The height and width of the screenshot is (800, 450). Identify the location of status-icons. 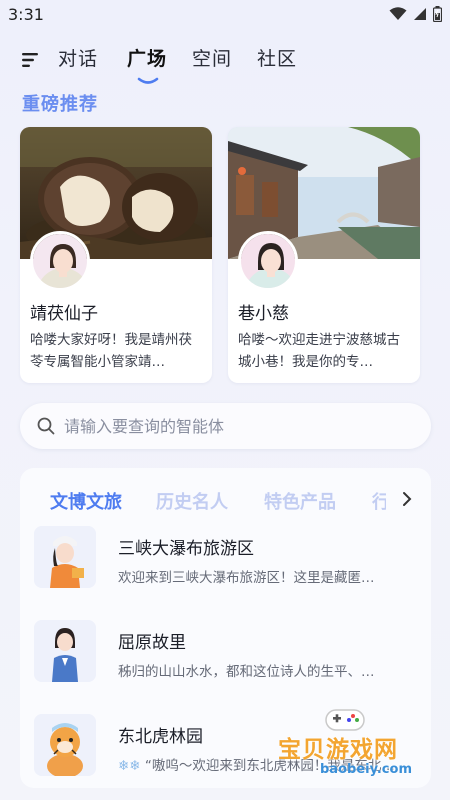
(415, 14).